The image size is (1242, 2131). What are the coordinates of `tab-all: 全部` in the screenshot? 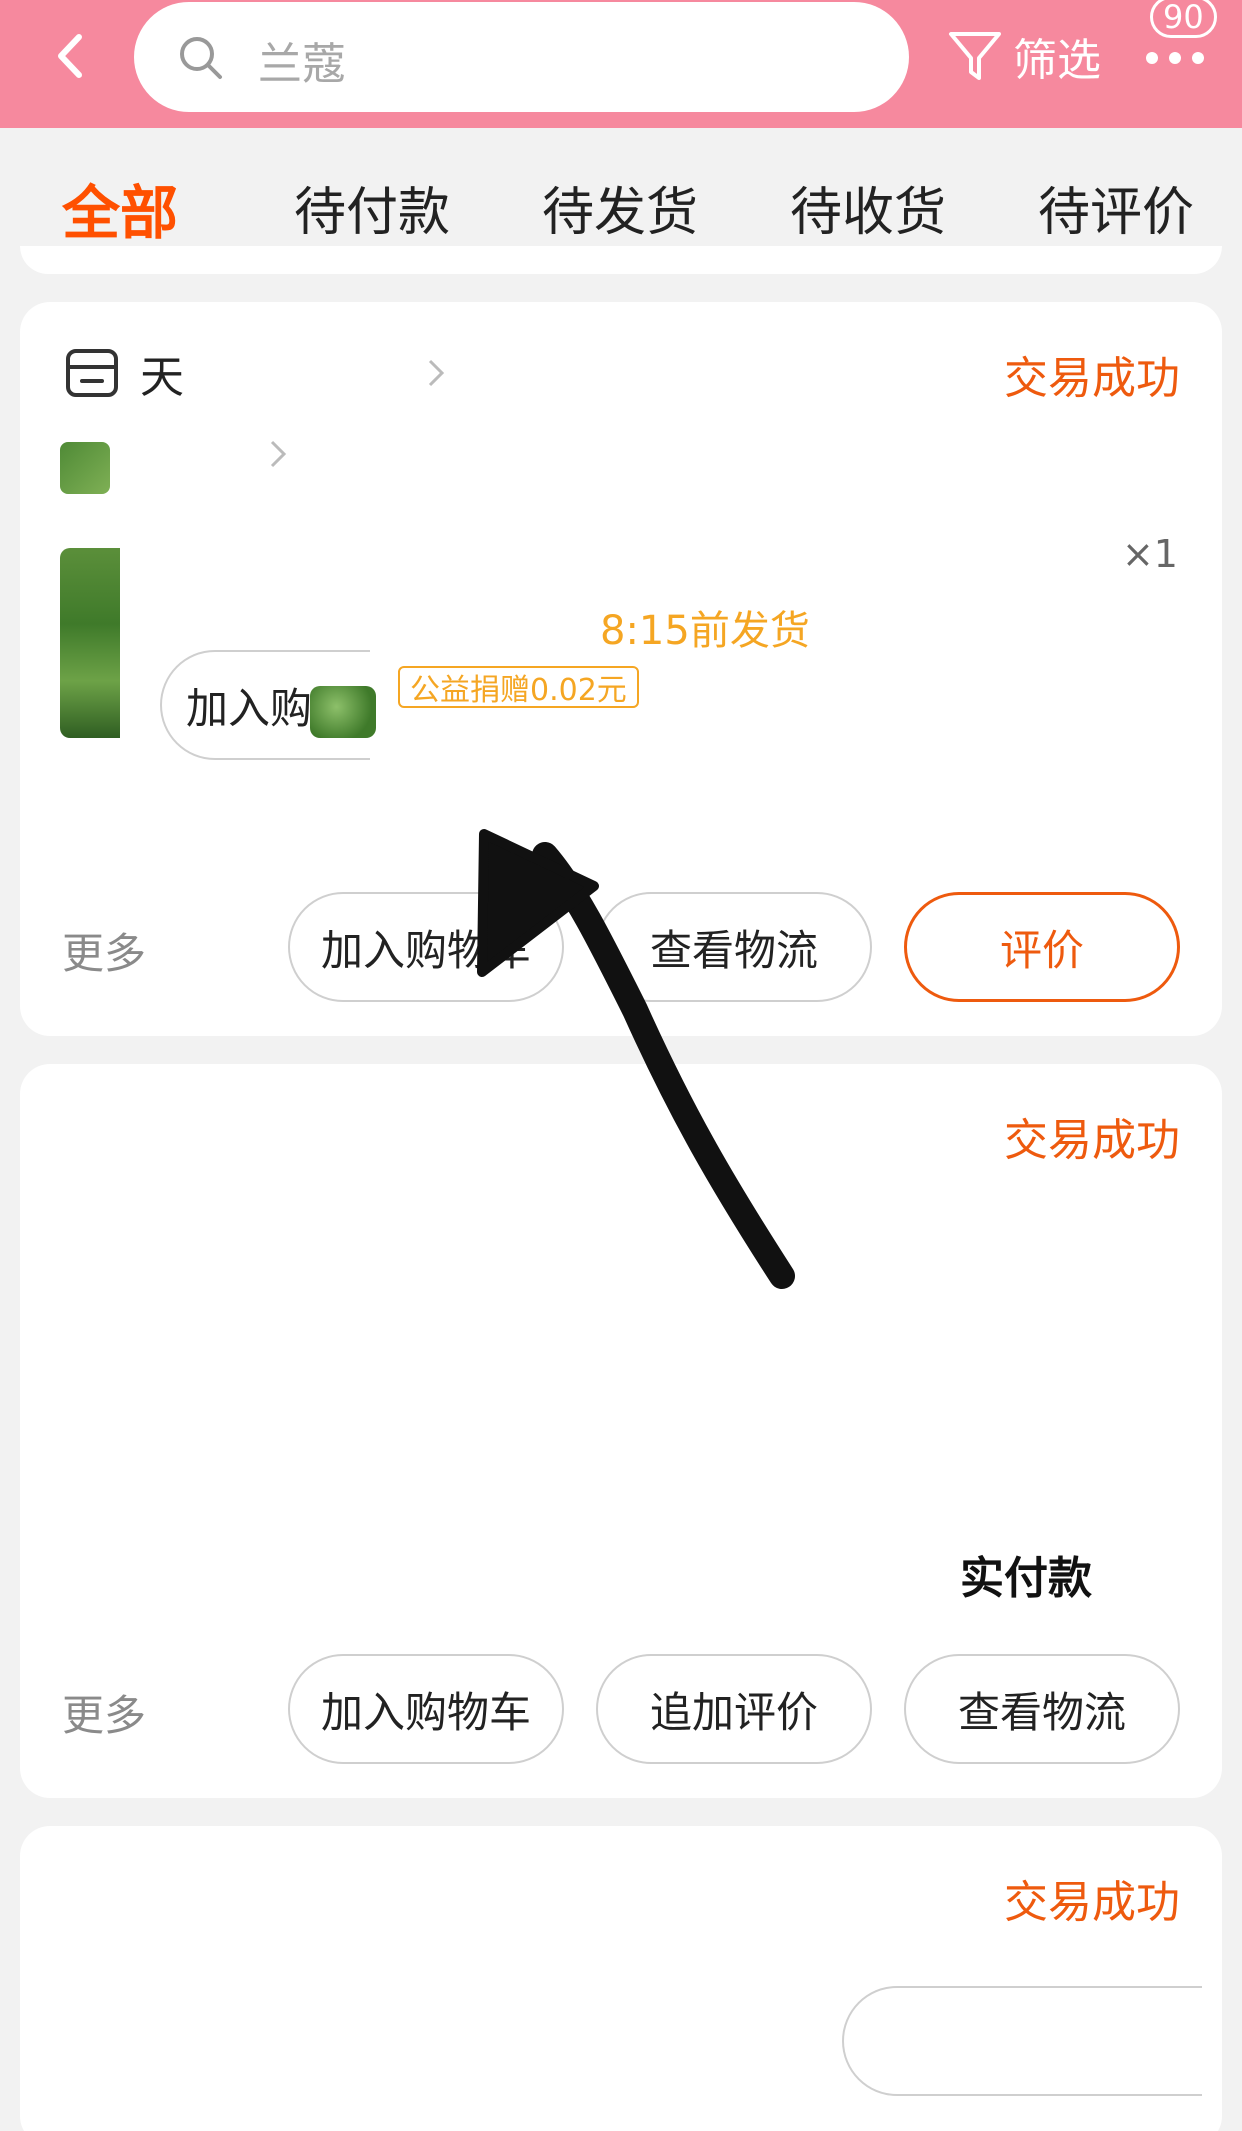 It's located at (120, 208).